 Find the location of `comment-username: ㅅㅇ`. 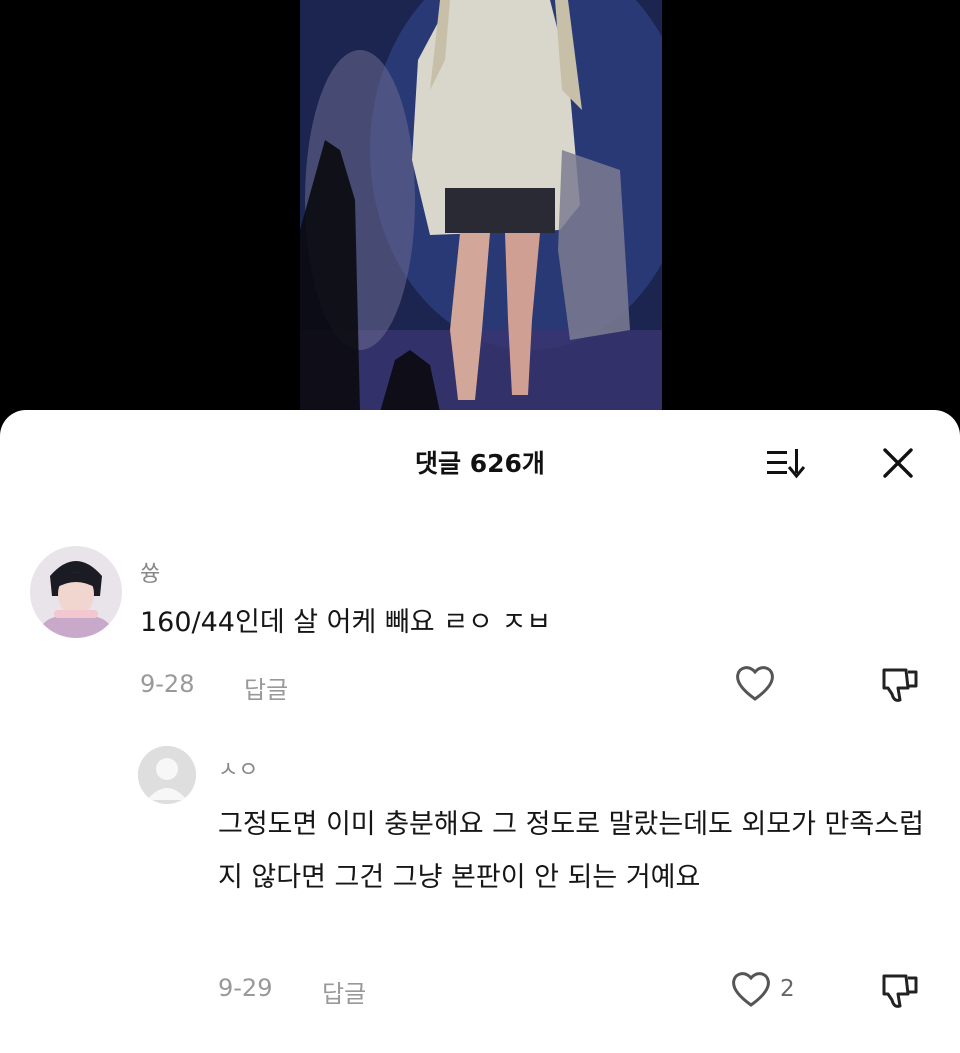

comment-username: ㅅㅇ is located at coordinates (238, 768).